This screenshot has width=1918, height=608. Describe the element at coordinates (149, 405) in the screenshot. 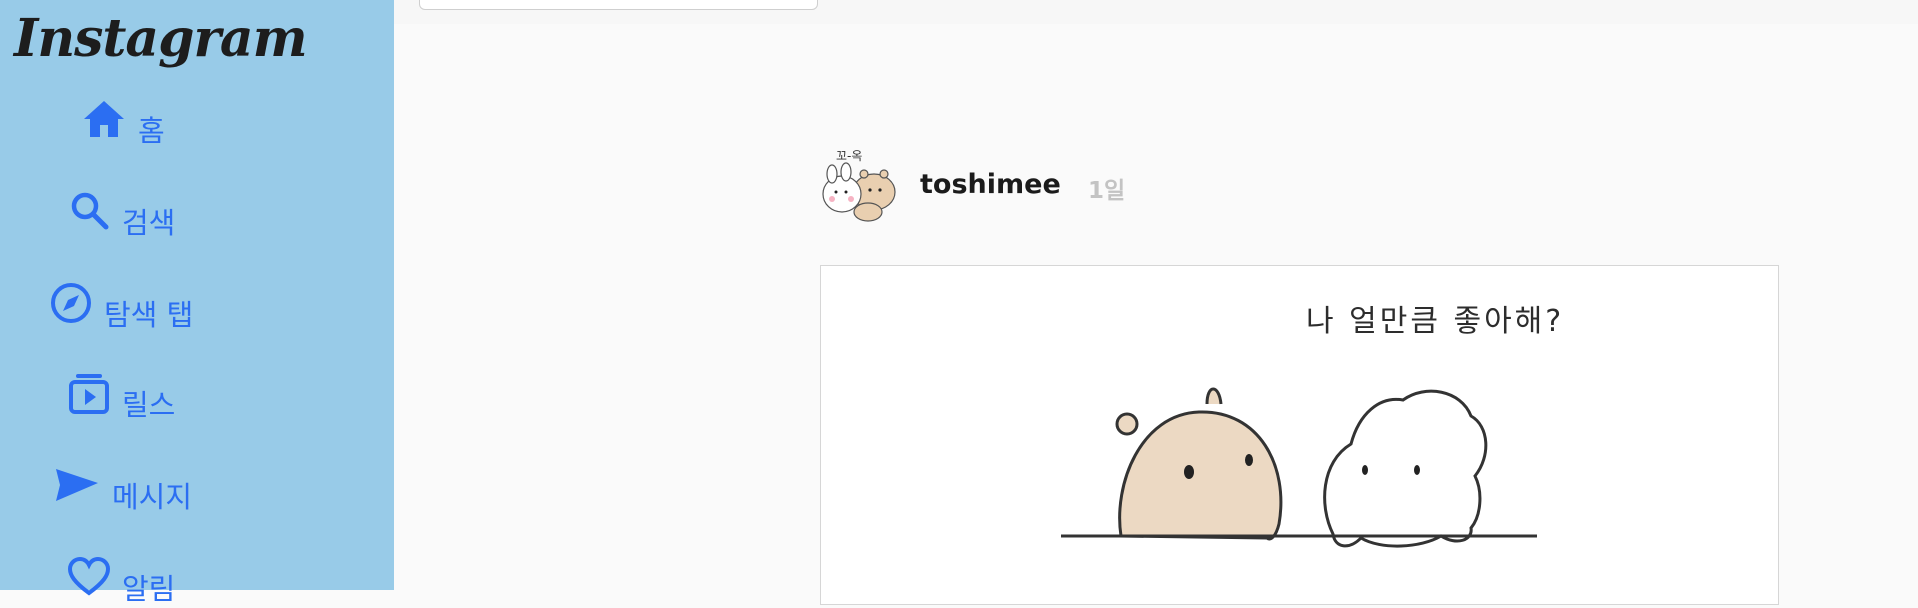

I see `sidebar-item-label: 릴스` at that location.